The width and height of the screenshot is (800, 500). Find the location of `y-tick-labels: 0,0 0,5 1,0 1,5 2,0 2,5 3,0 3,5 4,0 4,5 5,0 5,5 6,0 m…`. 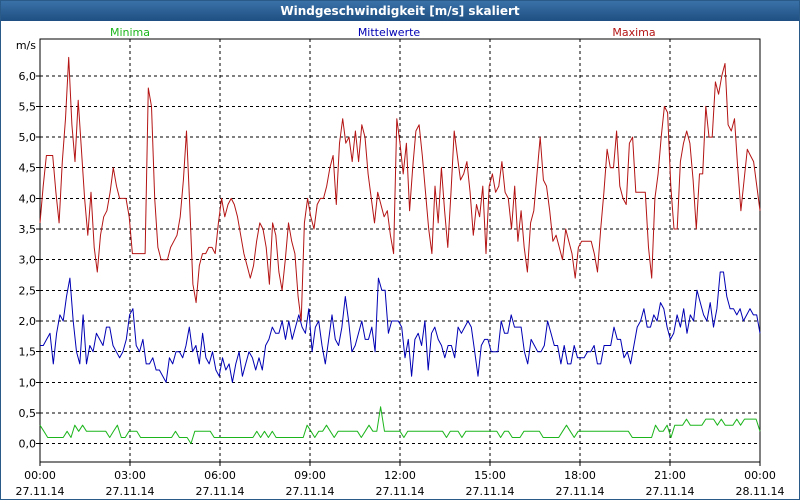

y-tick-labels: 0,0 0,5 1,0 1,5 2,0 2,5 3,0 3,5 4,0 4,5 5,0 5,5 6,0 m… is located at coordinates (26, 245).